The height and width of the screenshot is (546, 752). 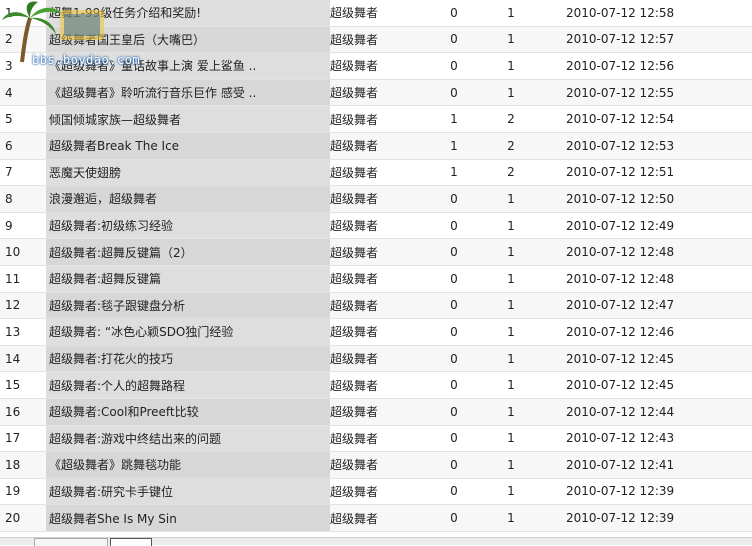 I want to click on article-title-link: 超级舞者:毯子跟键盘分析, so click(x=188, y=305).